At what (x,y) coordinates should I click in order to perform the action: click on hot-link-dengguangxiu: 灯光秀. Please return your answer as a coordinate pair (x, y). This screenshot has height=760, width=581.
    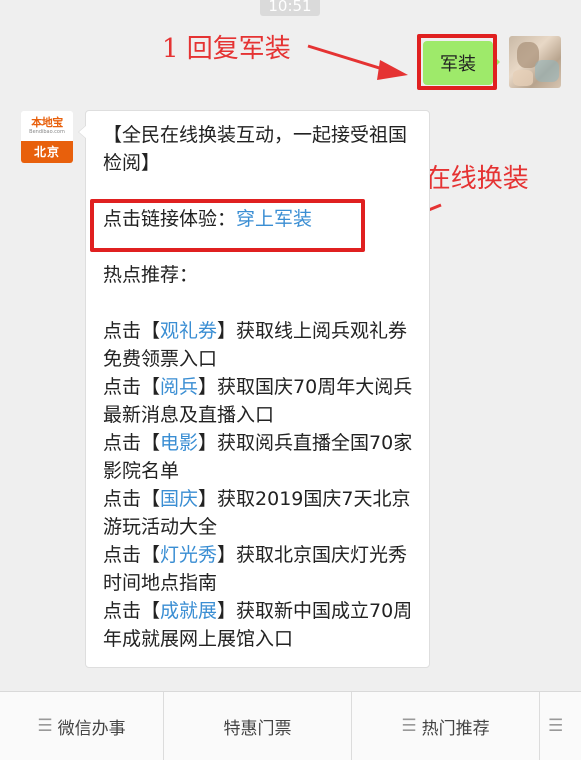
    Looking at the image, I should click on (188, 555).